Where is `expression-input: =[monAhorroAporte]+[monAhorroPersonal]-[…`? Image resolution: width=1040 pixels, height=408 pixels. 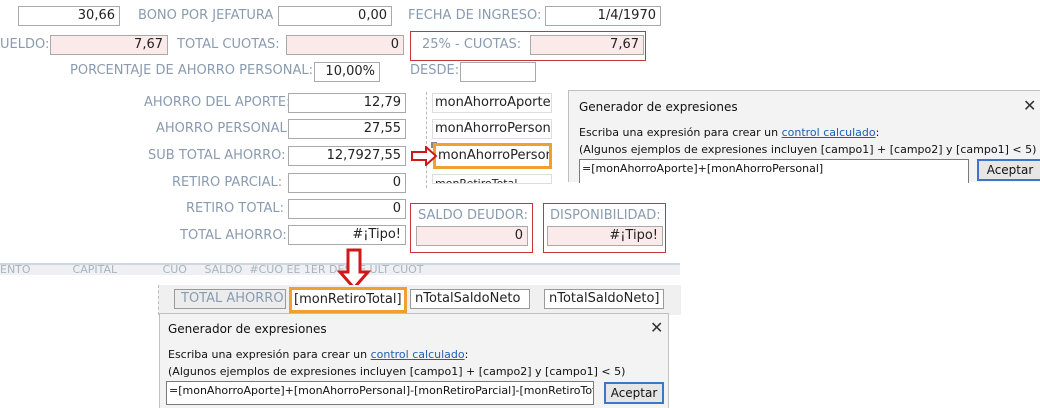
expression-input: =[monAhorroAporte]+[monAhorroPersonal]-[… is located at coordinates (380, 393).